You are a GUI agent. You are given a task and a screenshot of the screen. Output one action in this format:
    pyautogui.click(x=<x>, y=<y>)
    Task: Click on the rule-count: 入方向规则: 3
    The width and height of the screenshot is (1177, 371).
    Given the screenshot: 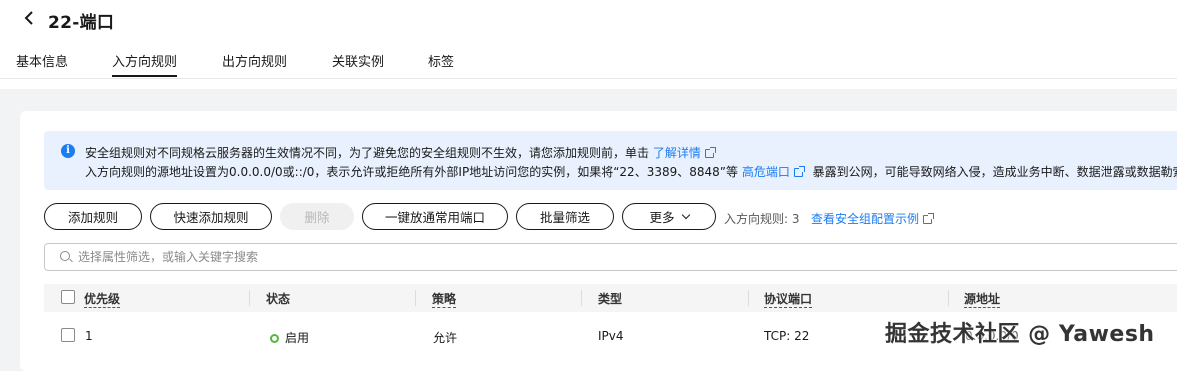 What is the action you would take?
    pyautogui.click(x=762, y=219)
    